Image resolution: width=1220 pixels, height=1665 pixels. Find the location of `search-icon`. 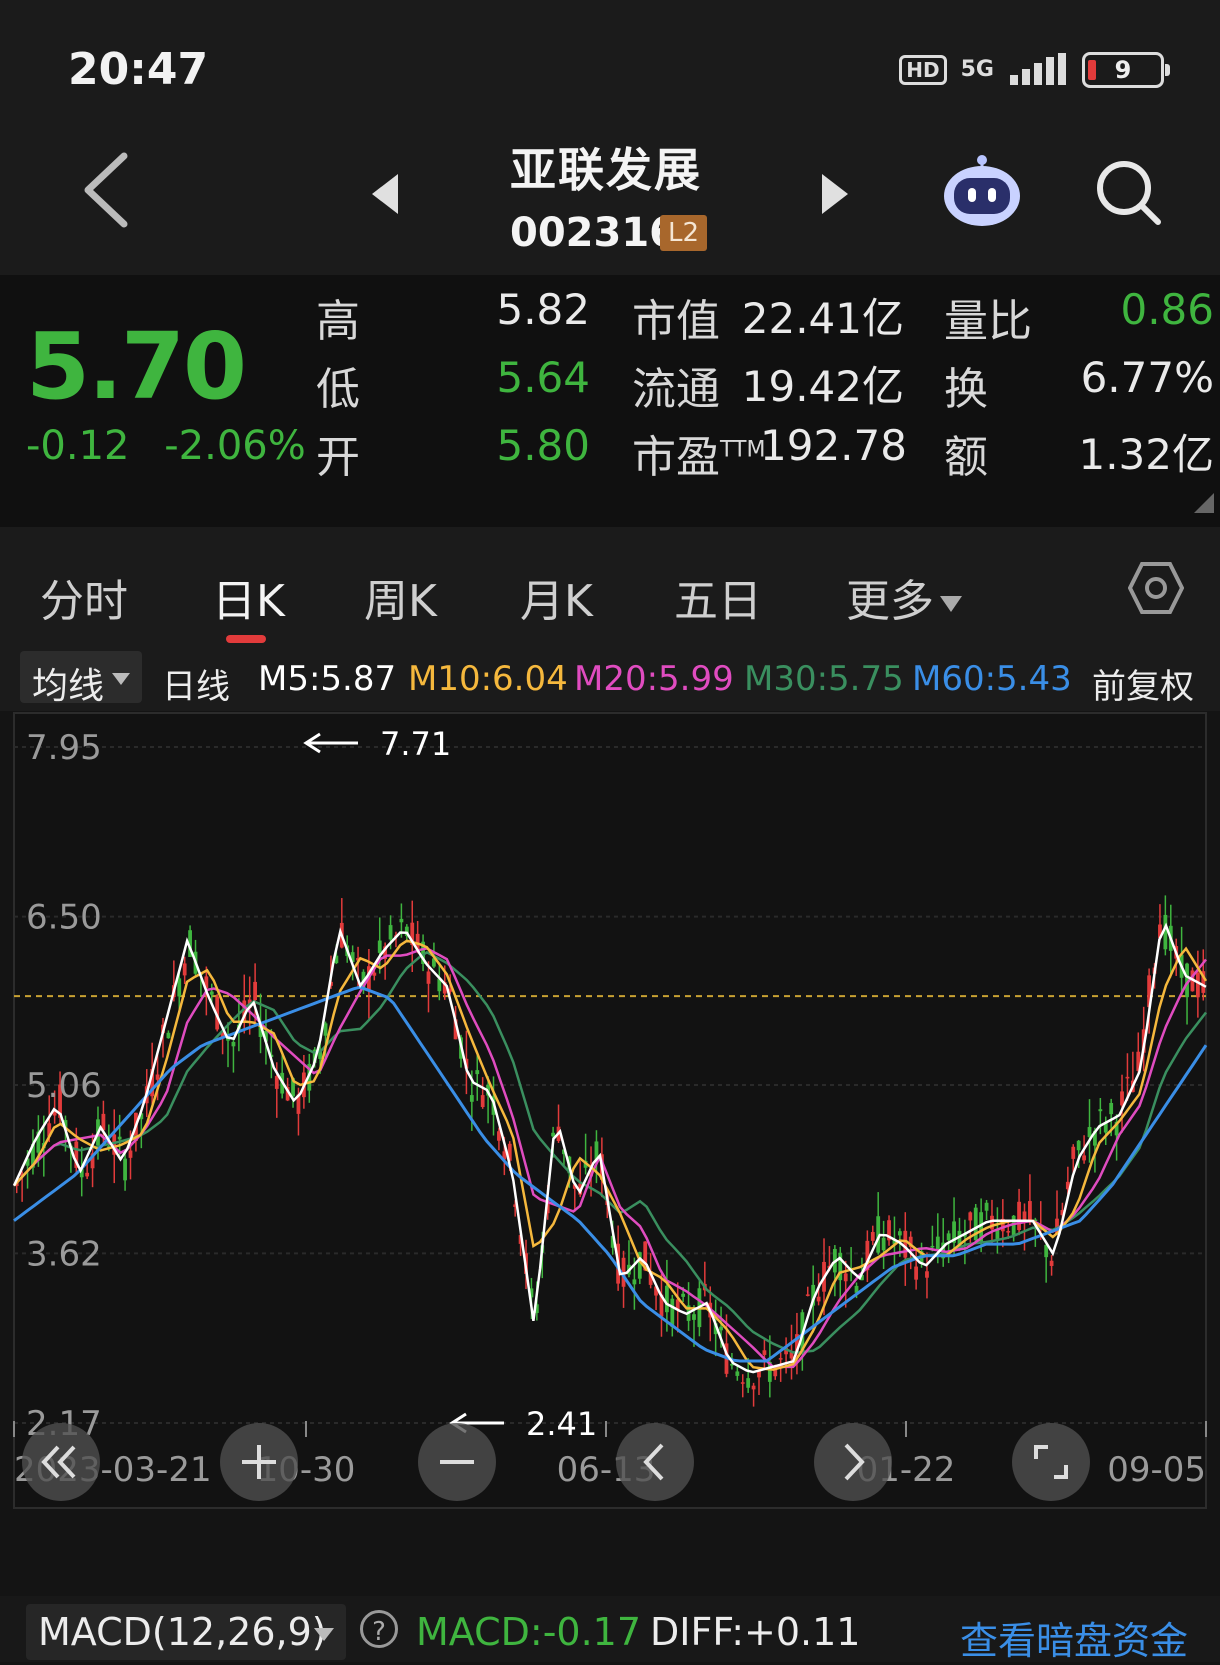

search-icon is located at coordinates (1128, 192).